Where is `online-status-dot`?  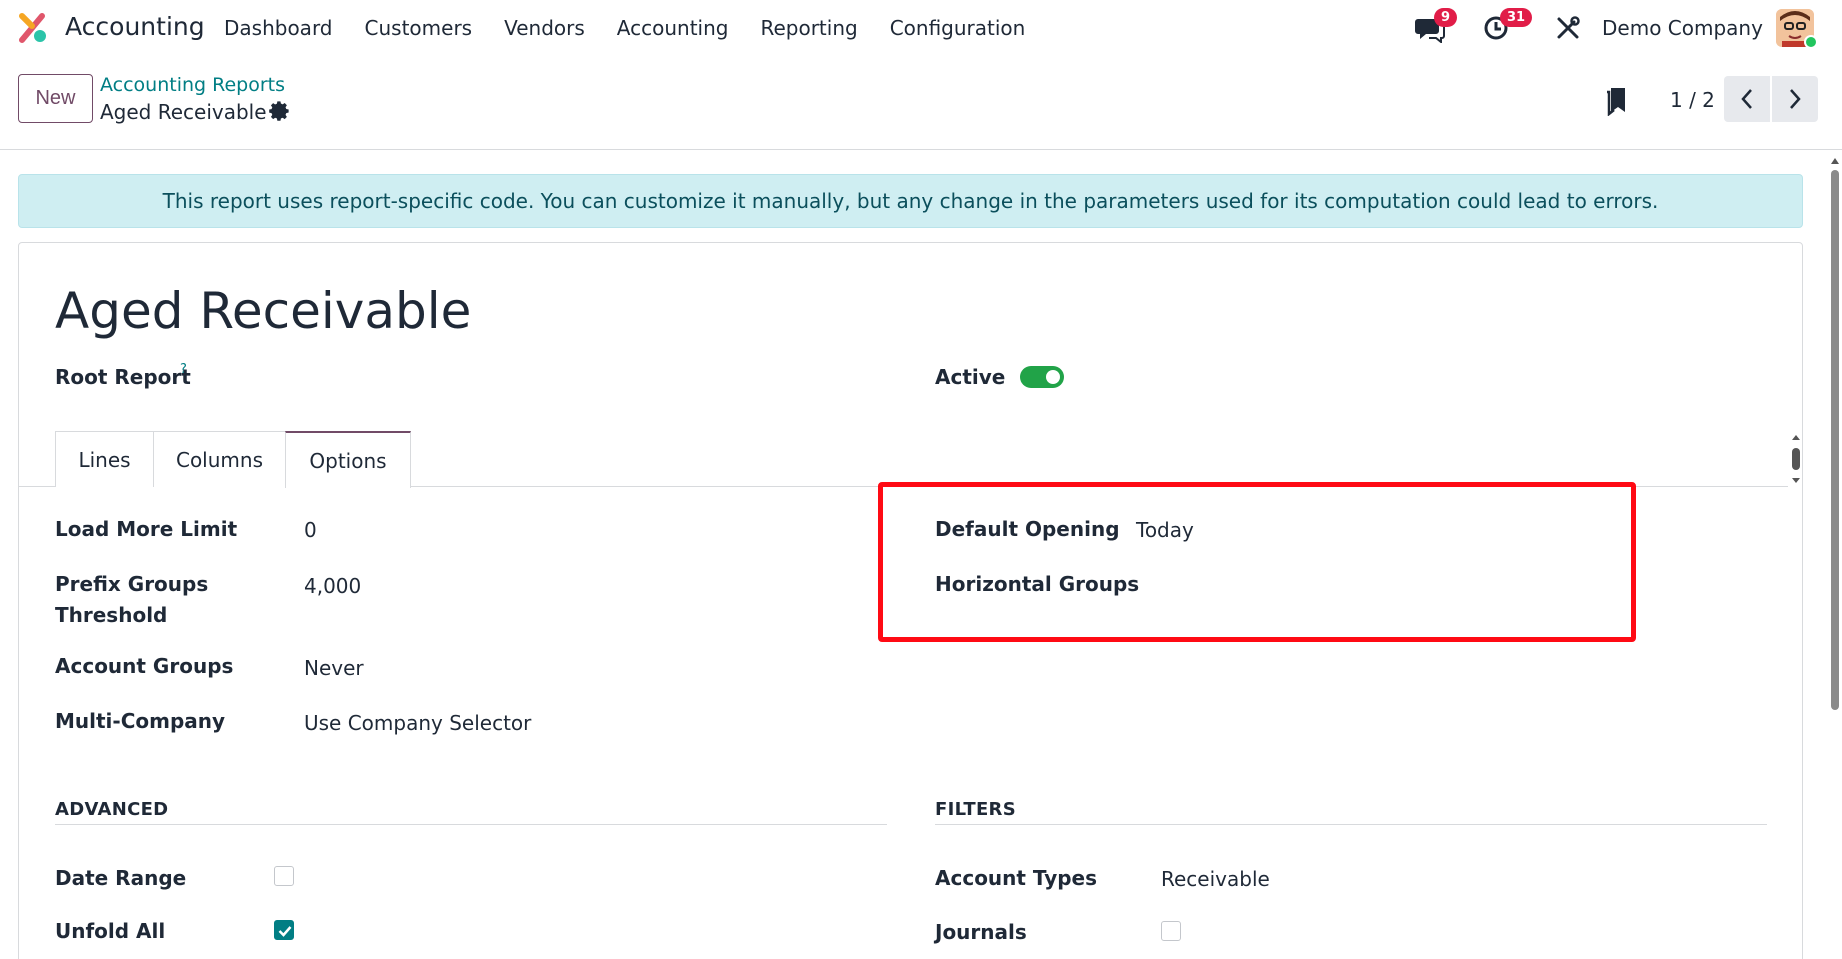
online-status-dot is located at coordinates (1811, 42).